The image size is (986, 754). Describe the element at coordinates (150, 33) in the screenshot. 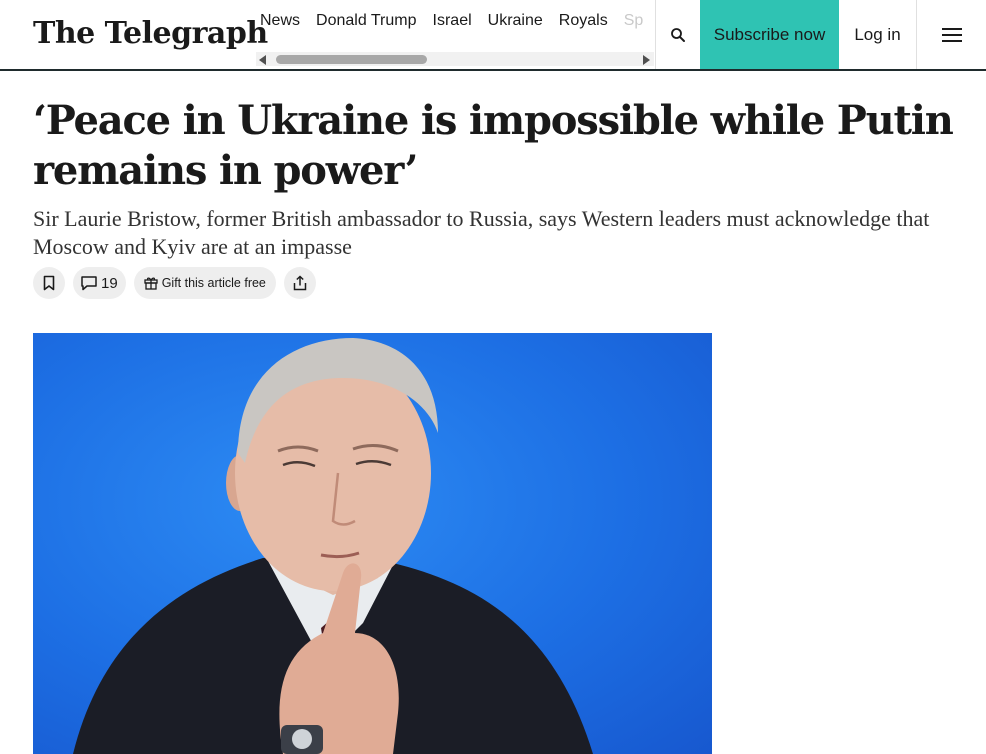

I see `telegraph-logo: The Telegraph` at that location.